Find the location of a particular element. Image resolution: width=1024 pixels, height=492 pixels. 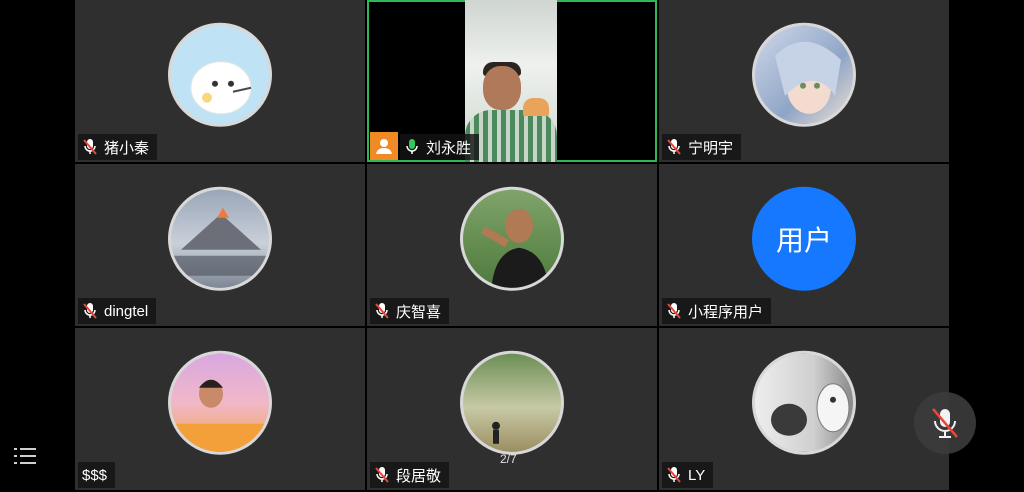

participant-tile: 庆智喜 is located at coordinates (512, 245).